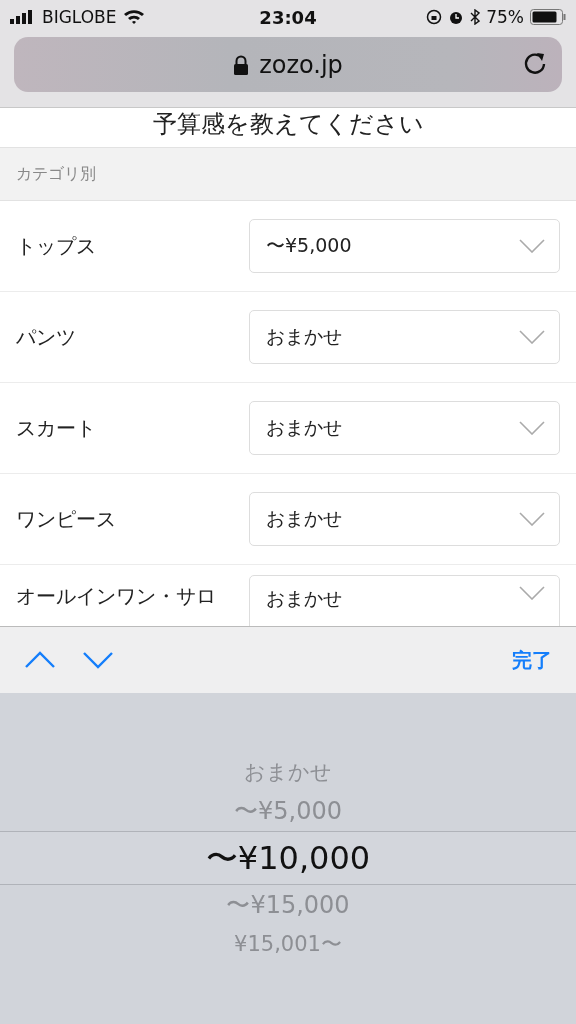  What do you see at coordinates (548, 17) in the screenshot?
I see `battery-icon` at bounding box center [548, 17].